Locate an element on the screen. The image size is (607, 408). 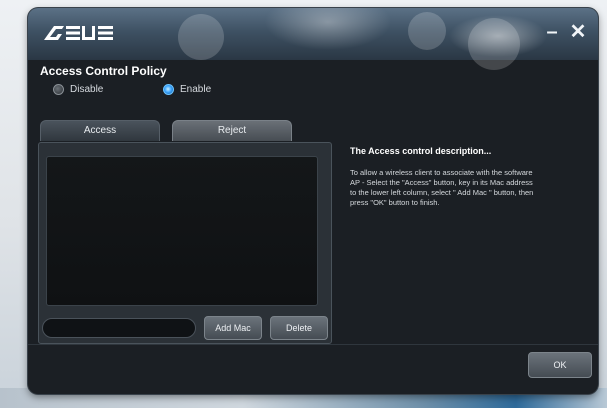
radio-off-icon is located at coordinates (58, 89).